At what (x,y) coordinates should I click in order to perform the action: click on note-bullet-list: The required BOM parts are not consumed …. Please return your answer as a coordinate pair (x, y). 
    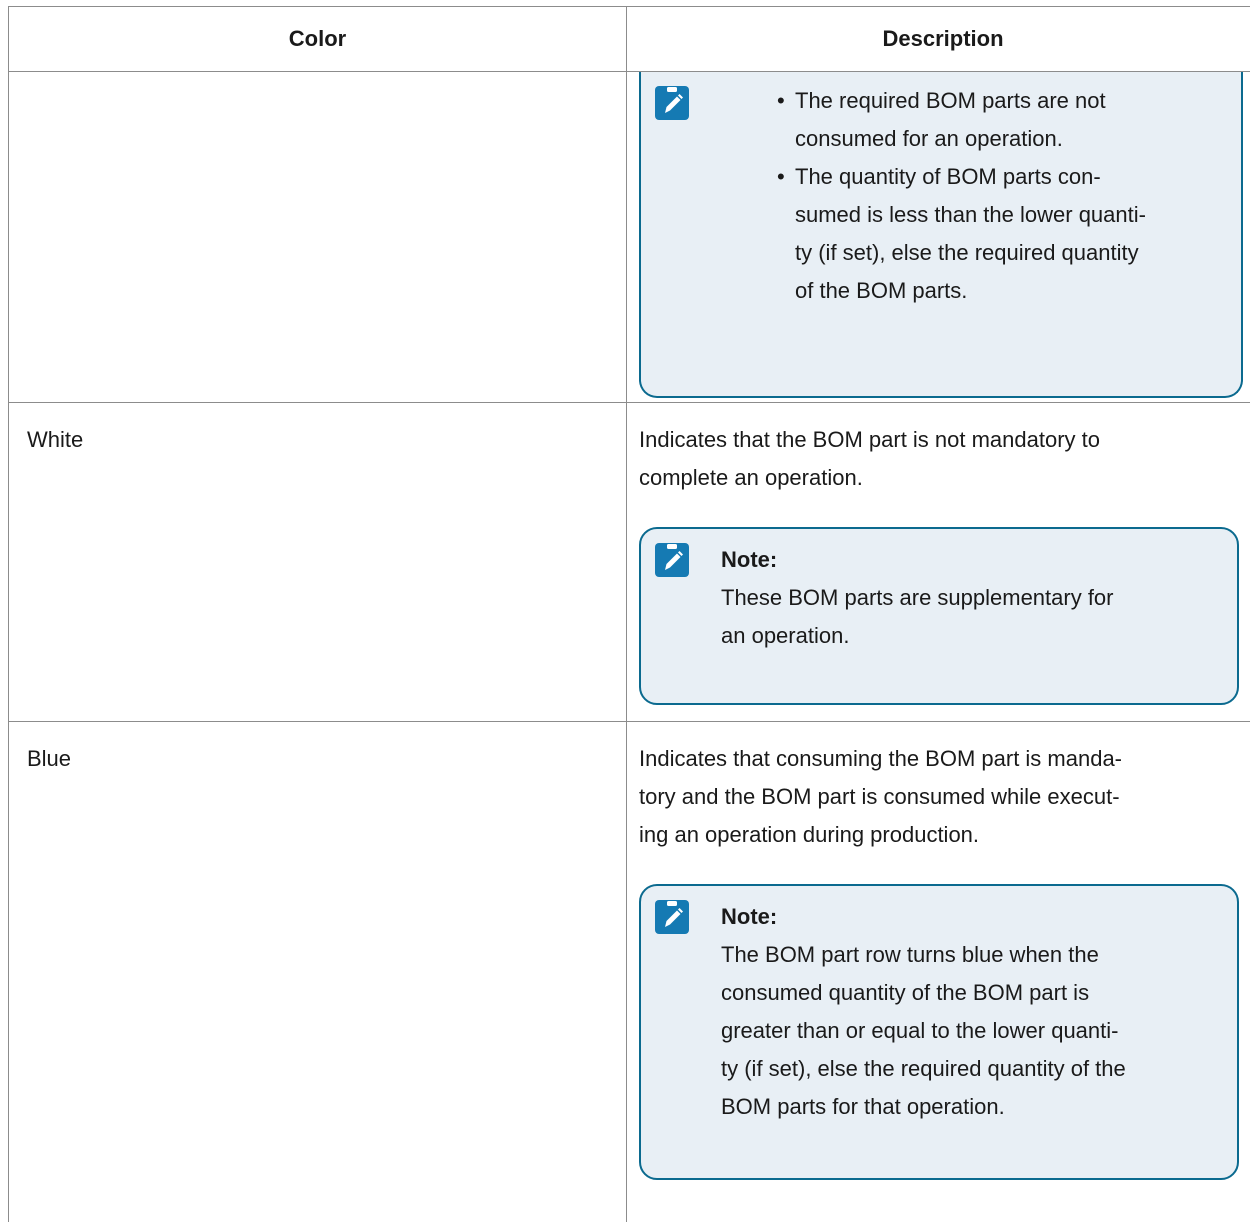
    Looking at the image, I should click on (1007, 196).